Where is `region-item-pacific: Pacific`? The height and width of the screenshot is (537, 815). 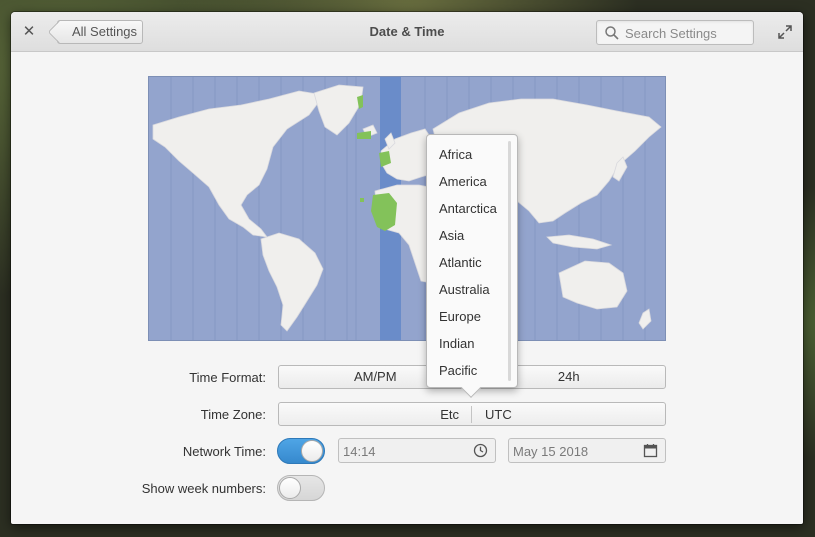
region-item-pacific: Pacific is located at coordinates (458, 370).